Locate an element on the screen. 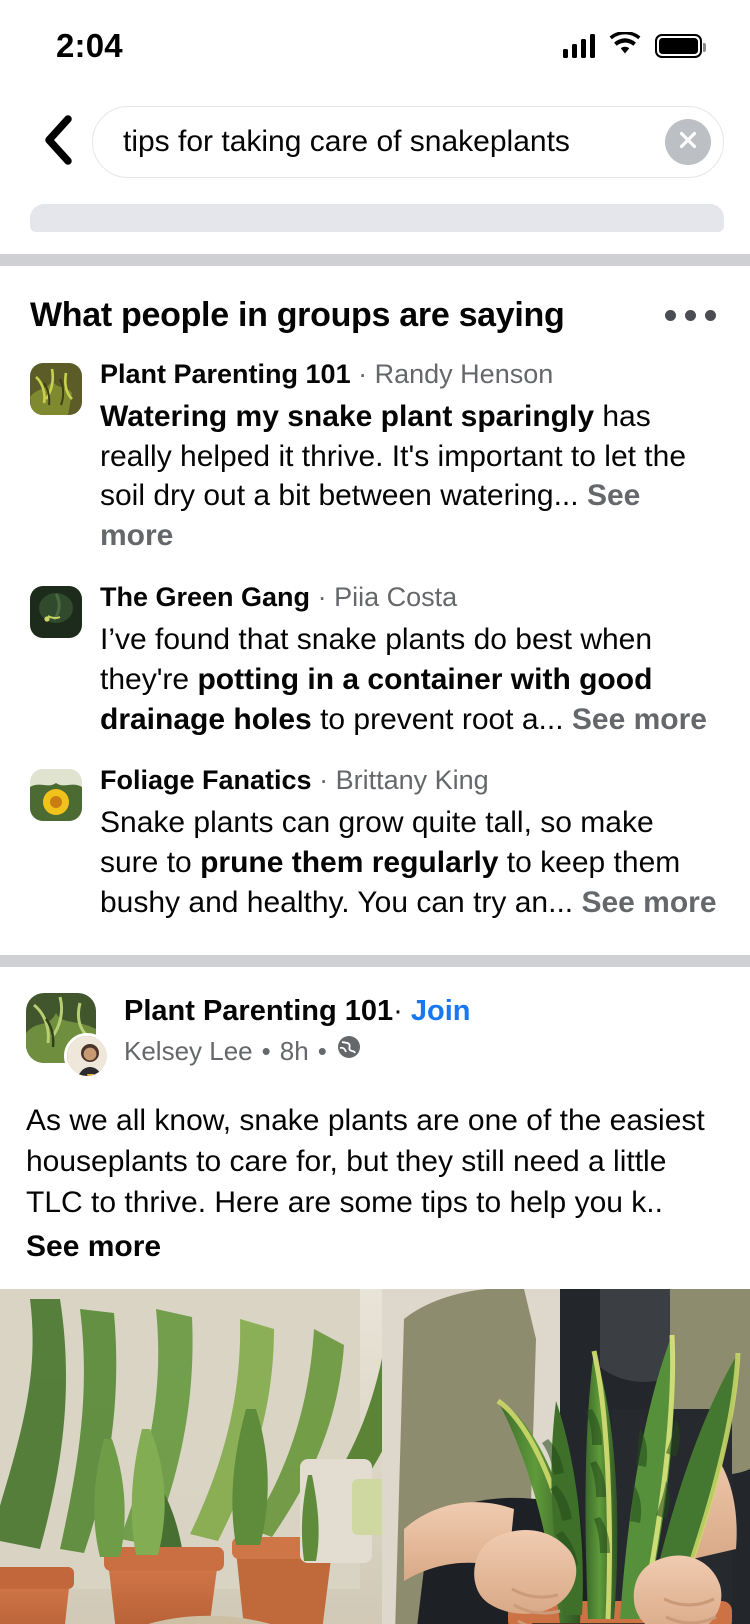 The width and height of the screenshot is (750, 1624). snippet-group-name: The Green Gang is located at coordinates (205, 597).